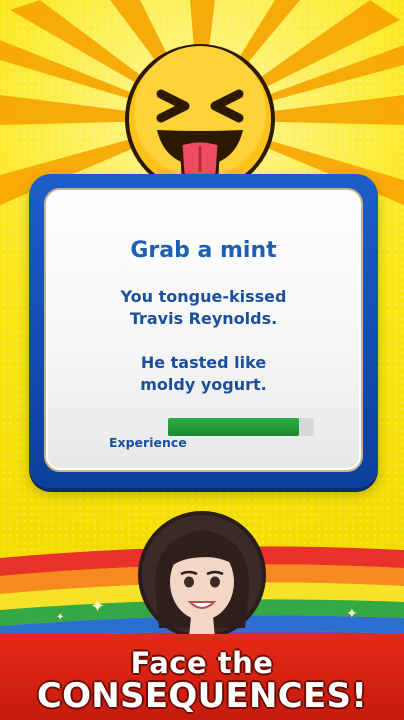  Describe the element at coordinates (234, 427) in the screenshot. I see `experience-bar-fill` at that location.